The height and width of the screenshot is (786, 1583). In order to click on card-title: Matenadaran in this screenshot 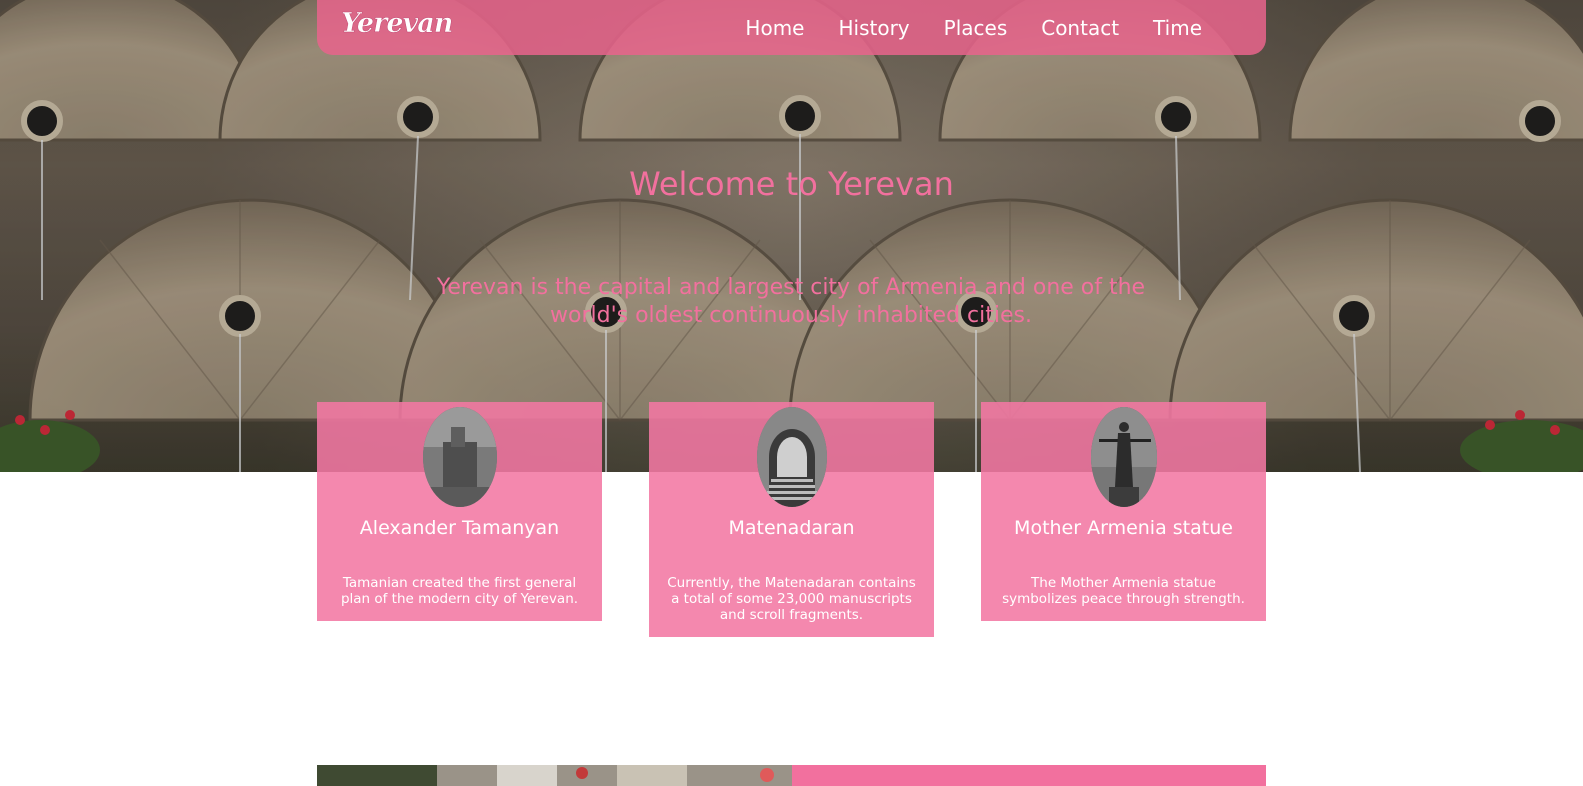, I will do `click(791, 528)`.